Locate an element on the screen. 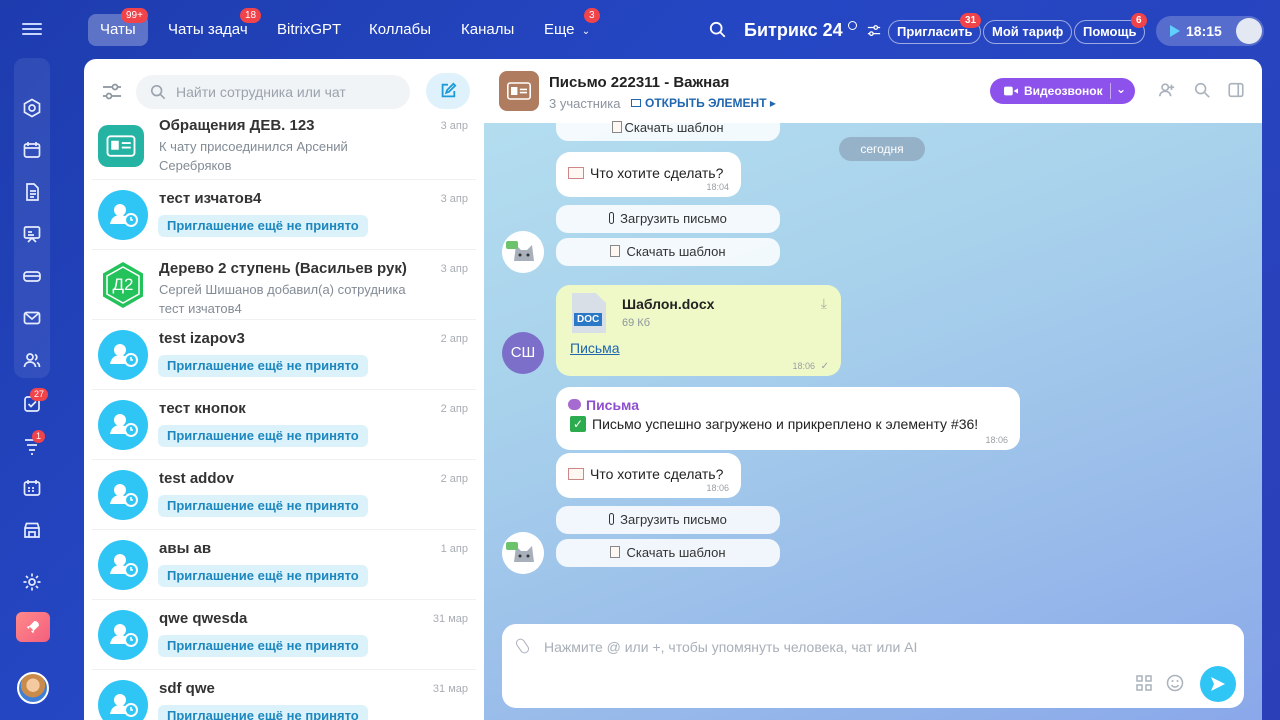 The width and height of the screenshot is (1280, 720). funnel-badge: 1 is located at coordinates (39, 436).